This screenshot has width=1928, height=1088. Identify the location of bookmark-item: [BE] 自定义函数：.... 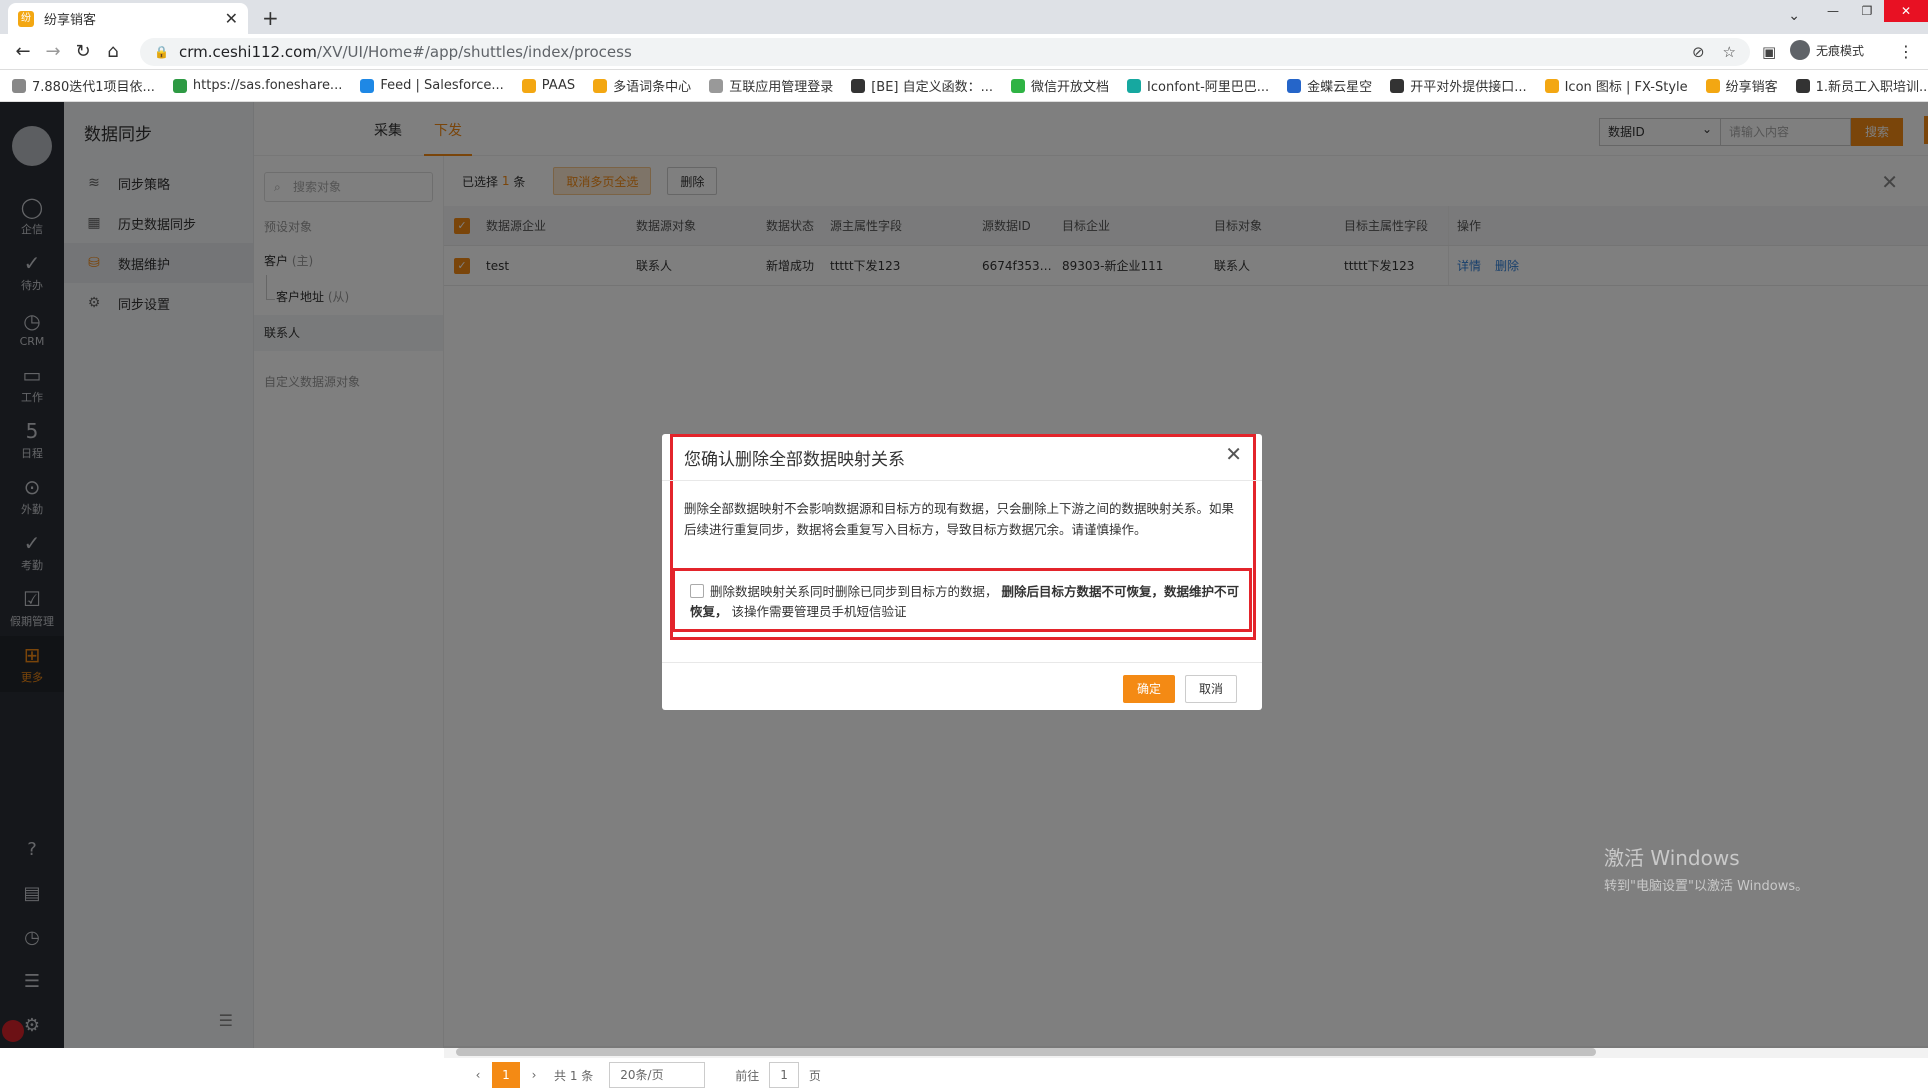
(922, 85).